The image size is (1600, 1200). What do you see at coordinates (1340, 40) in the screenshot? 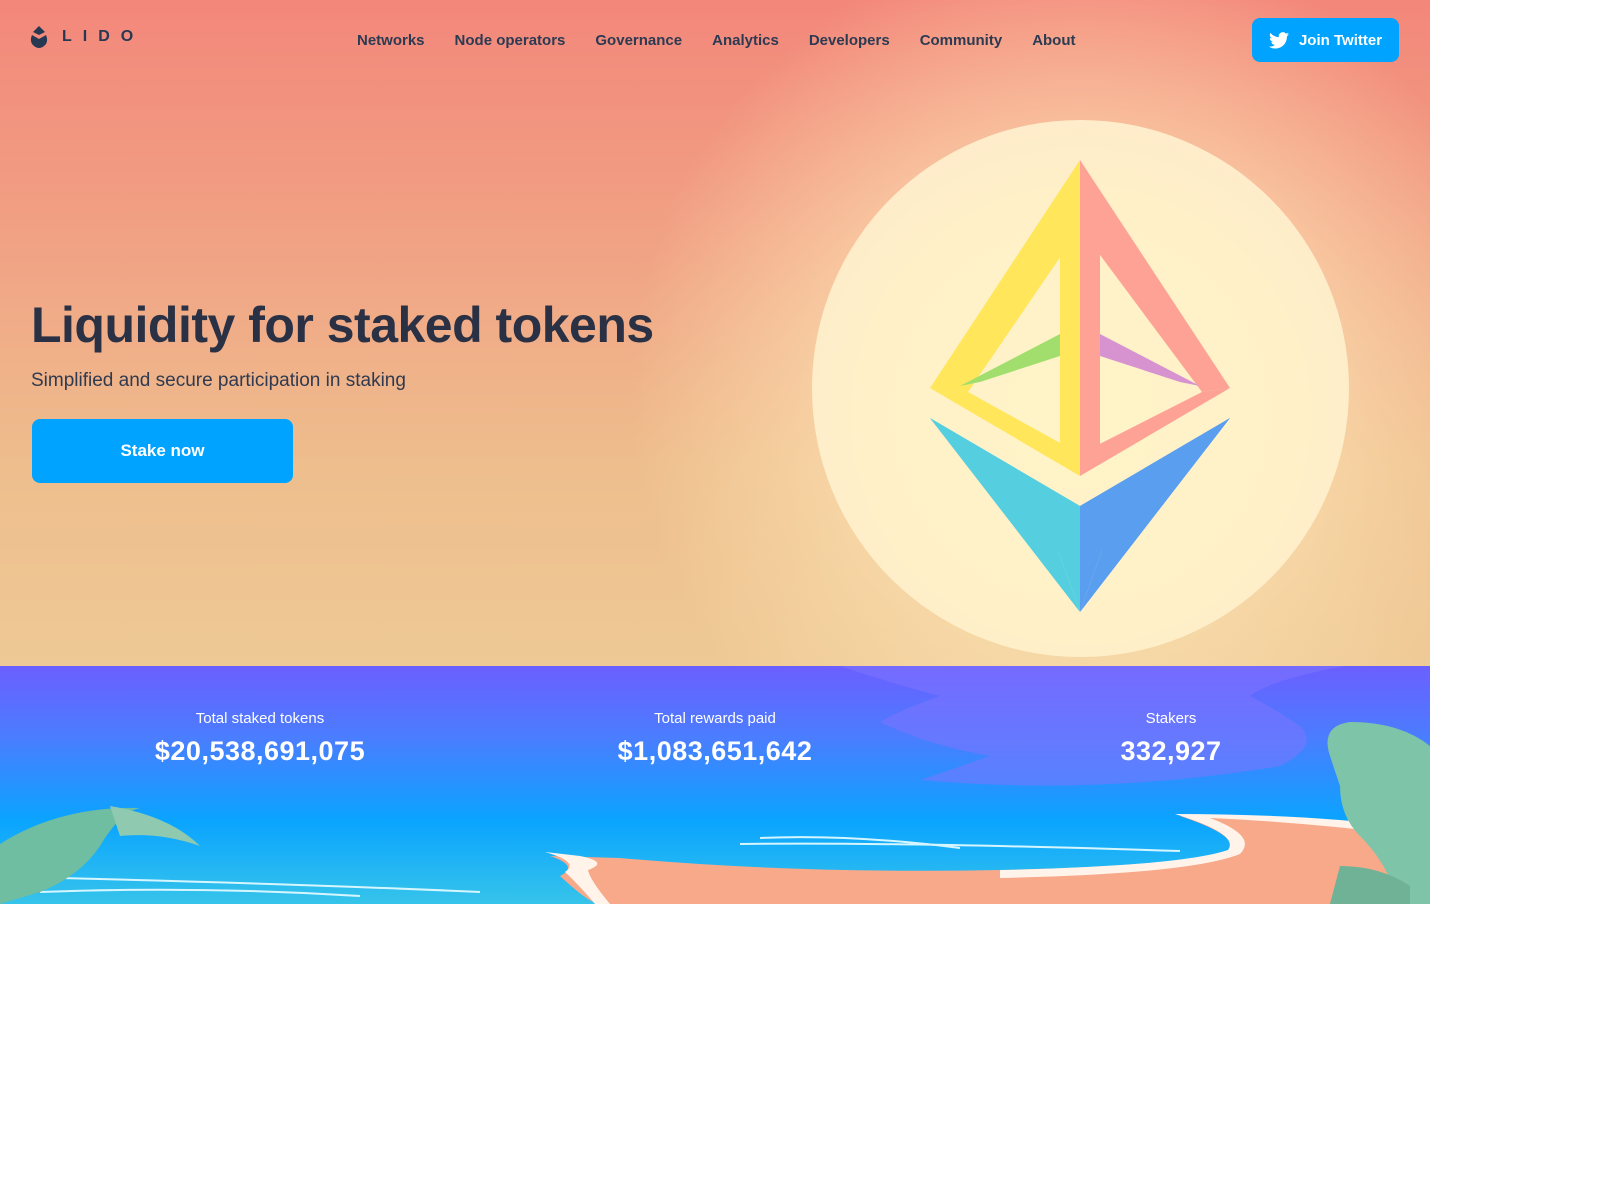
I see `join-twitter-label: Join Twitter` at bounding box center [1340, 40].